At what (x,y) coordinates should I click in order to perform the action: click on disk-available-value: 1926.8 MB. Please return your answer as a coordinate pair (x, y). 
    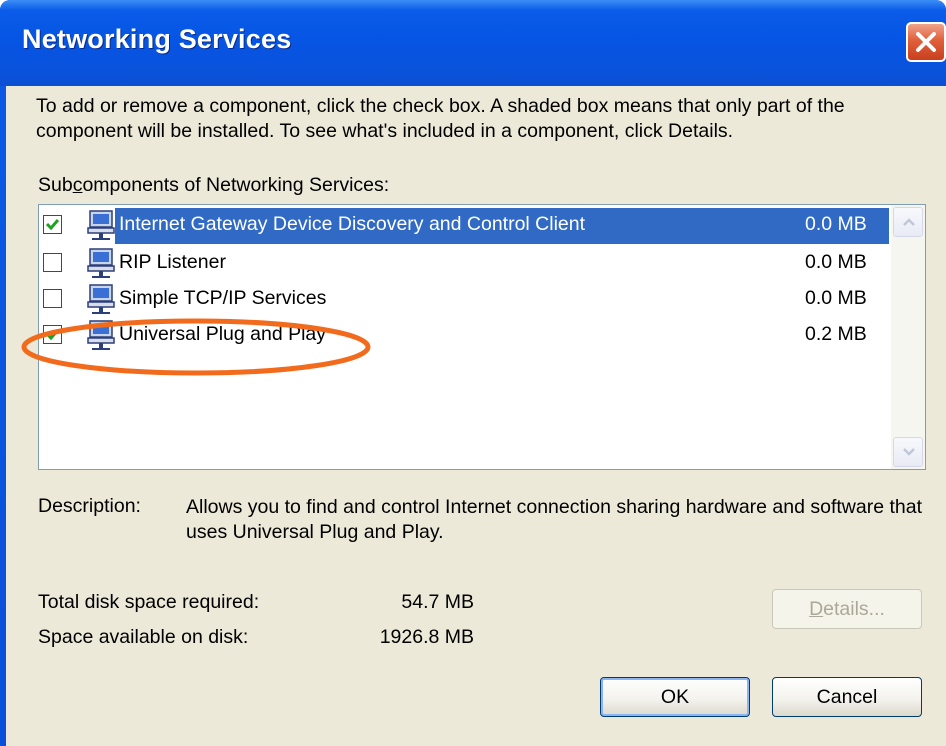
    Looking at the image, I should click on (426, 637).